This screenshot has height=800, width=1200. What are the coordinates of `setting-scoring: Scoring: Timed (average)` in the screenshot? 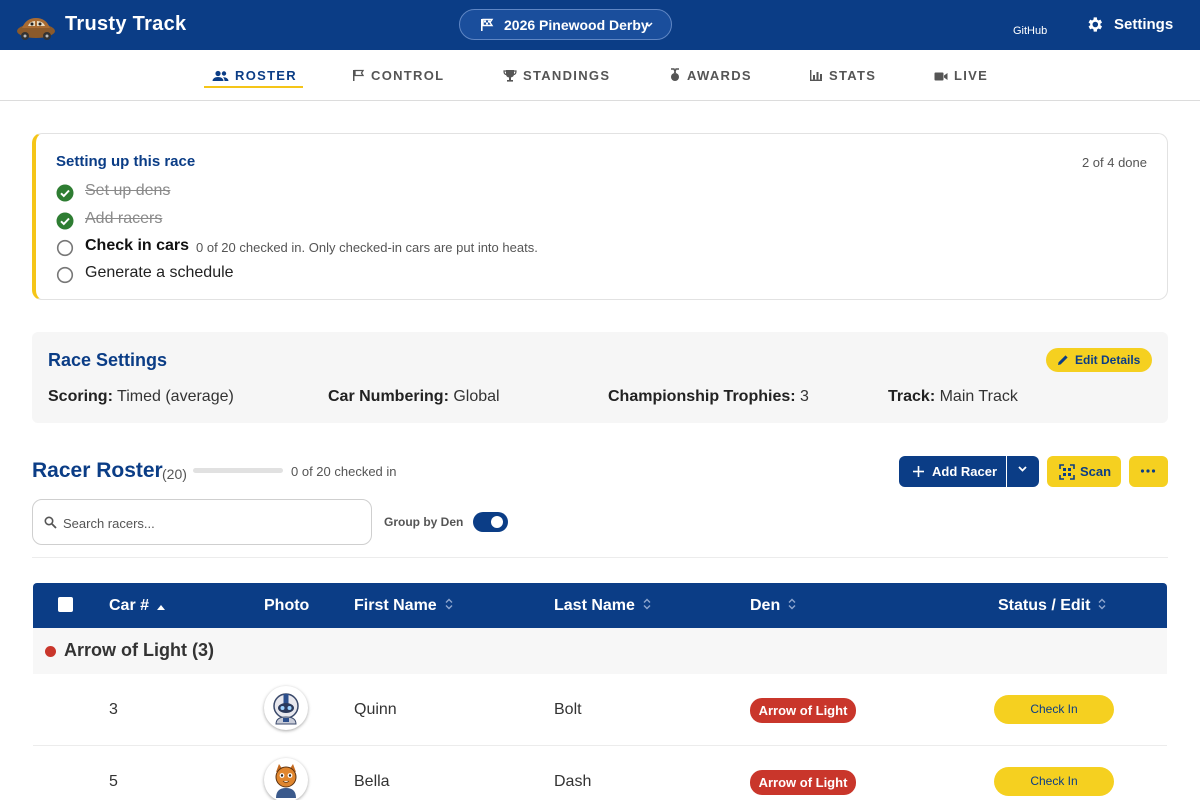 It's located at (141, 396).